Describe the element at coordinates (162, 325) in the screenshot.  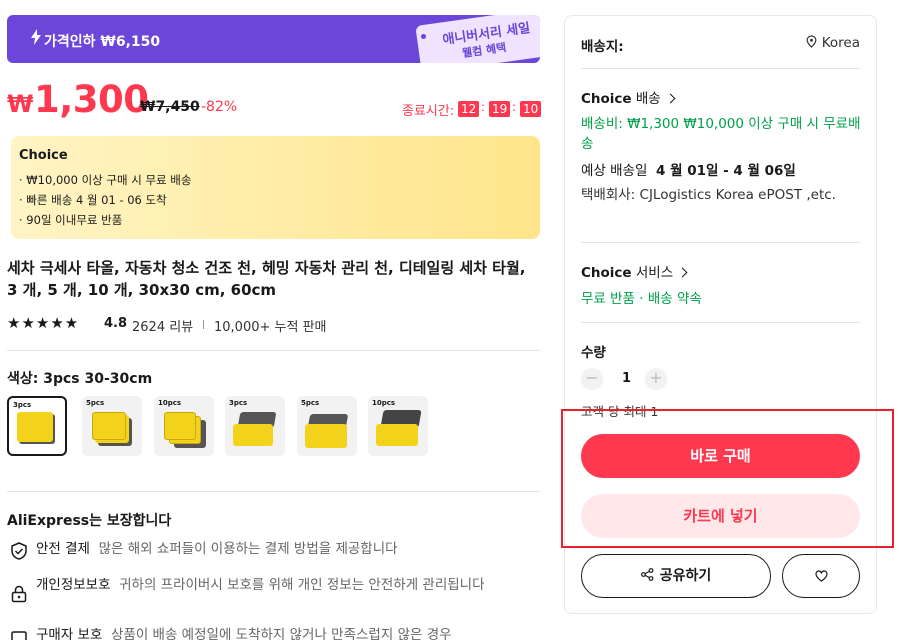
I see `review-count: 2624 리뷰` at that location.